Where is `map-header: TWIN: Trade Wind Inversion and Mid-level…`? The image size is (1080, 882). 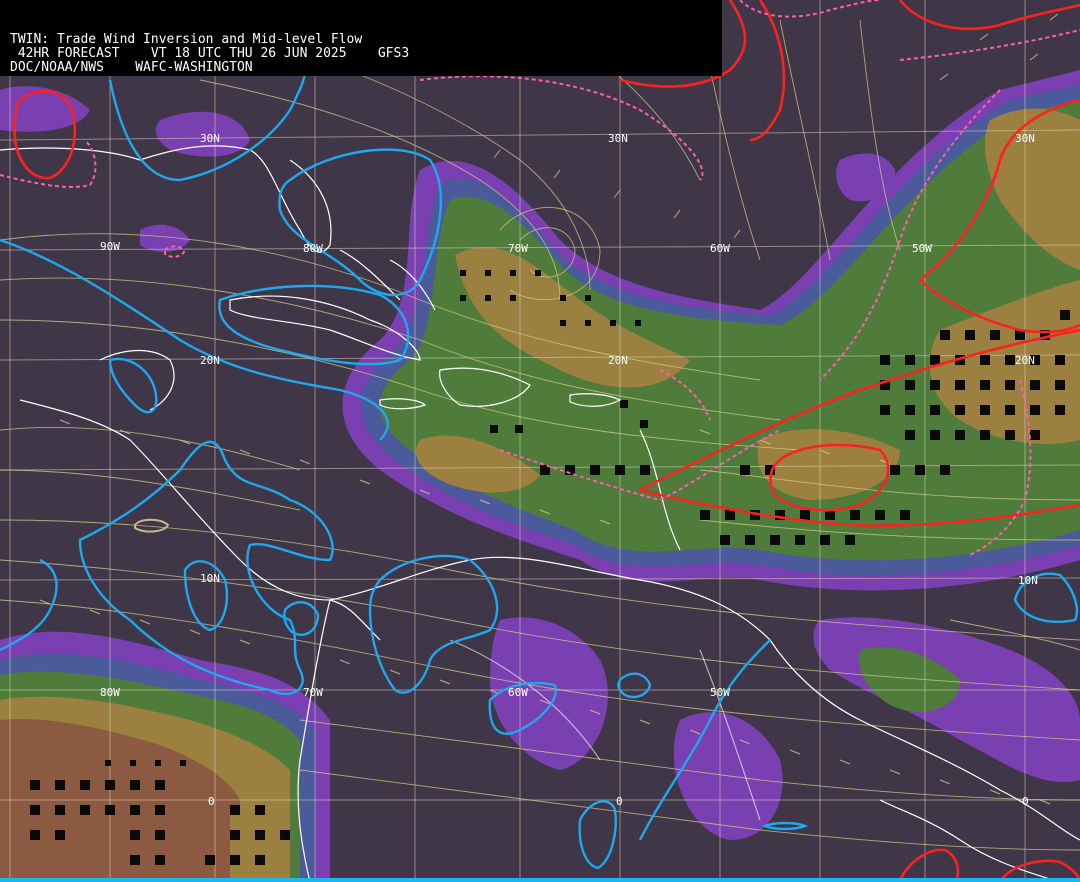
map-header: TWIN: Trade Wind Inversion and Mid-level… is located at coordinates (361, 38).